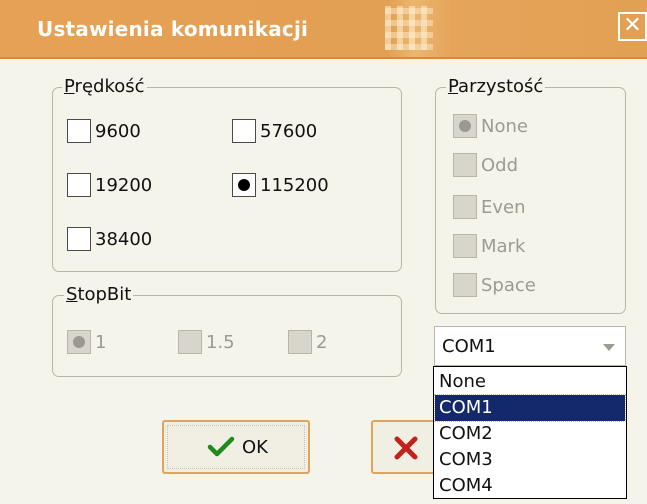 This screenshot has height=504, width=647. I want to click on parity-option-mark: Mark, so click(489, 246).